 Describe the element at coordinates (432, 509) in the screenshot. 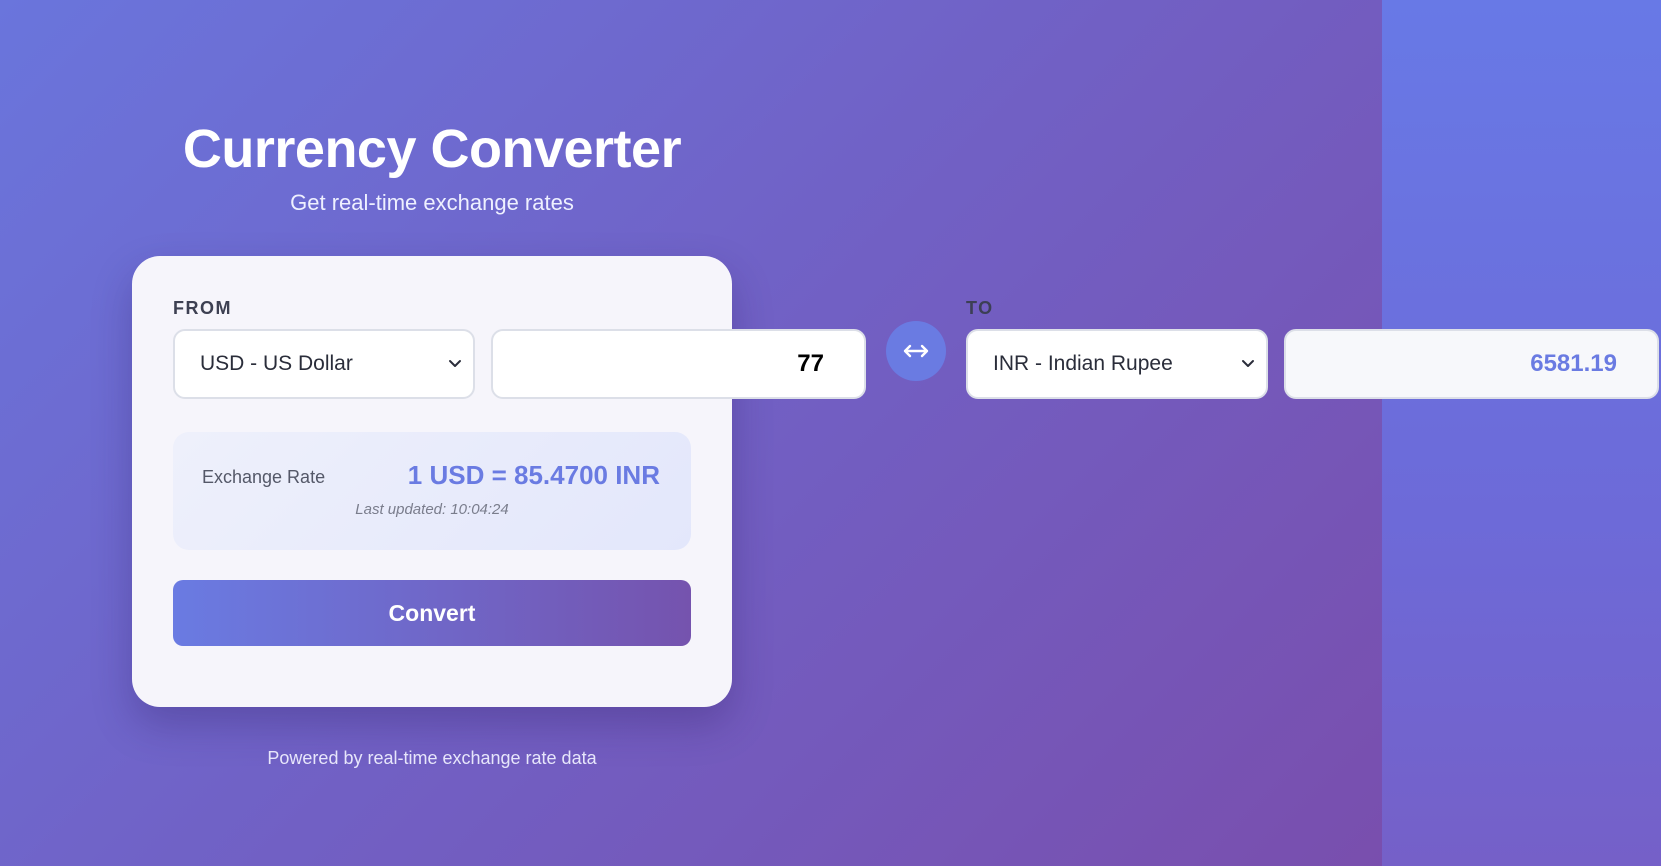

I see `last-updated-text: Last updated: 10:04:24` at that location.